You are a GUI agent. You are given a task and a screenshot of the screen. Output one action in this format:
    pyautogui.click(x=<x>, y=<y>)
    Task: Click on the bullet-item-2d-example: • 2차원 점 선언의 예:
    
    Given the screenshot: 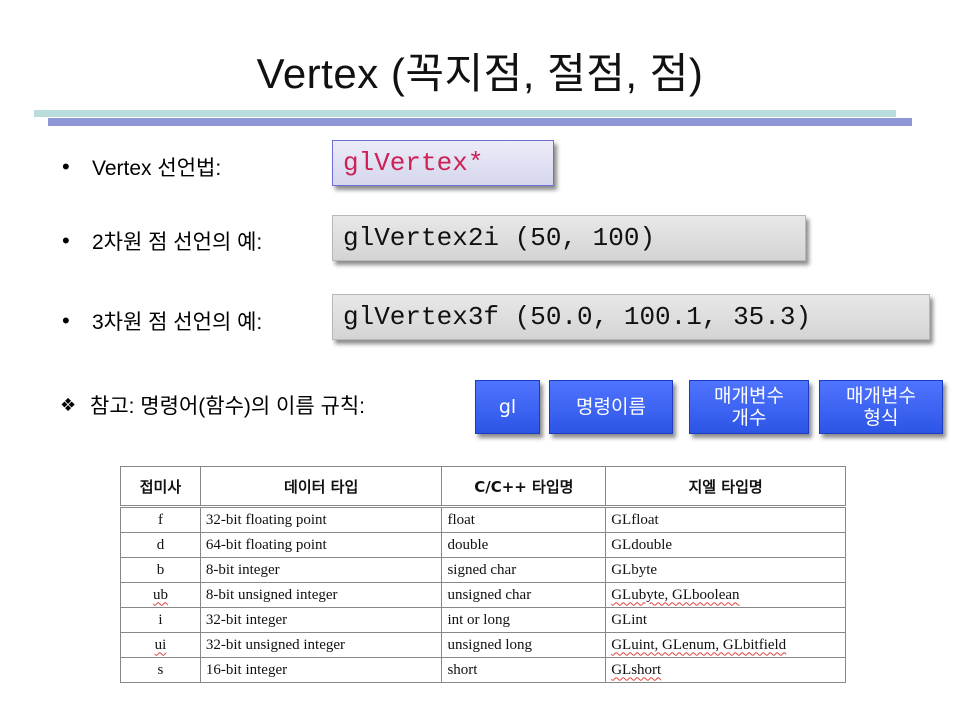 What is the action you would take?
    pyautogui.click(x=162, y=241)
    